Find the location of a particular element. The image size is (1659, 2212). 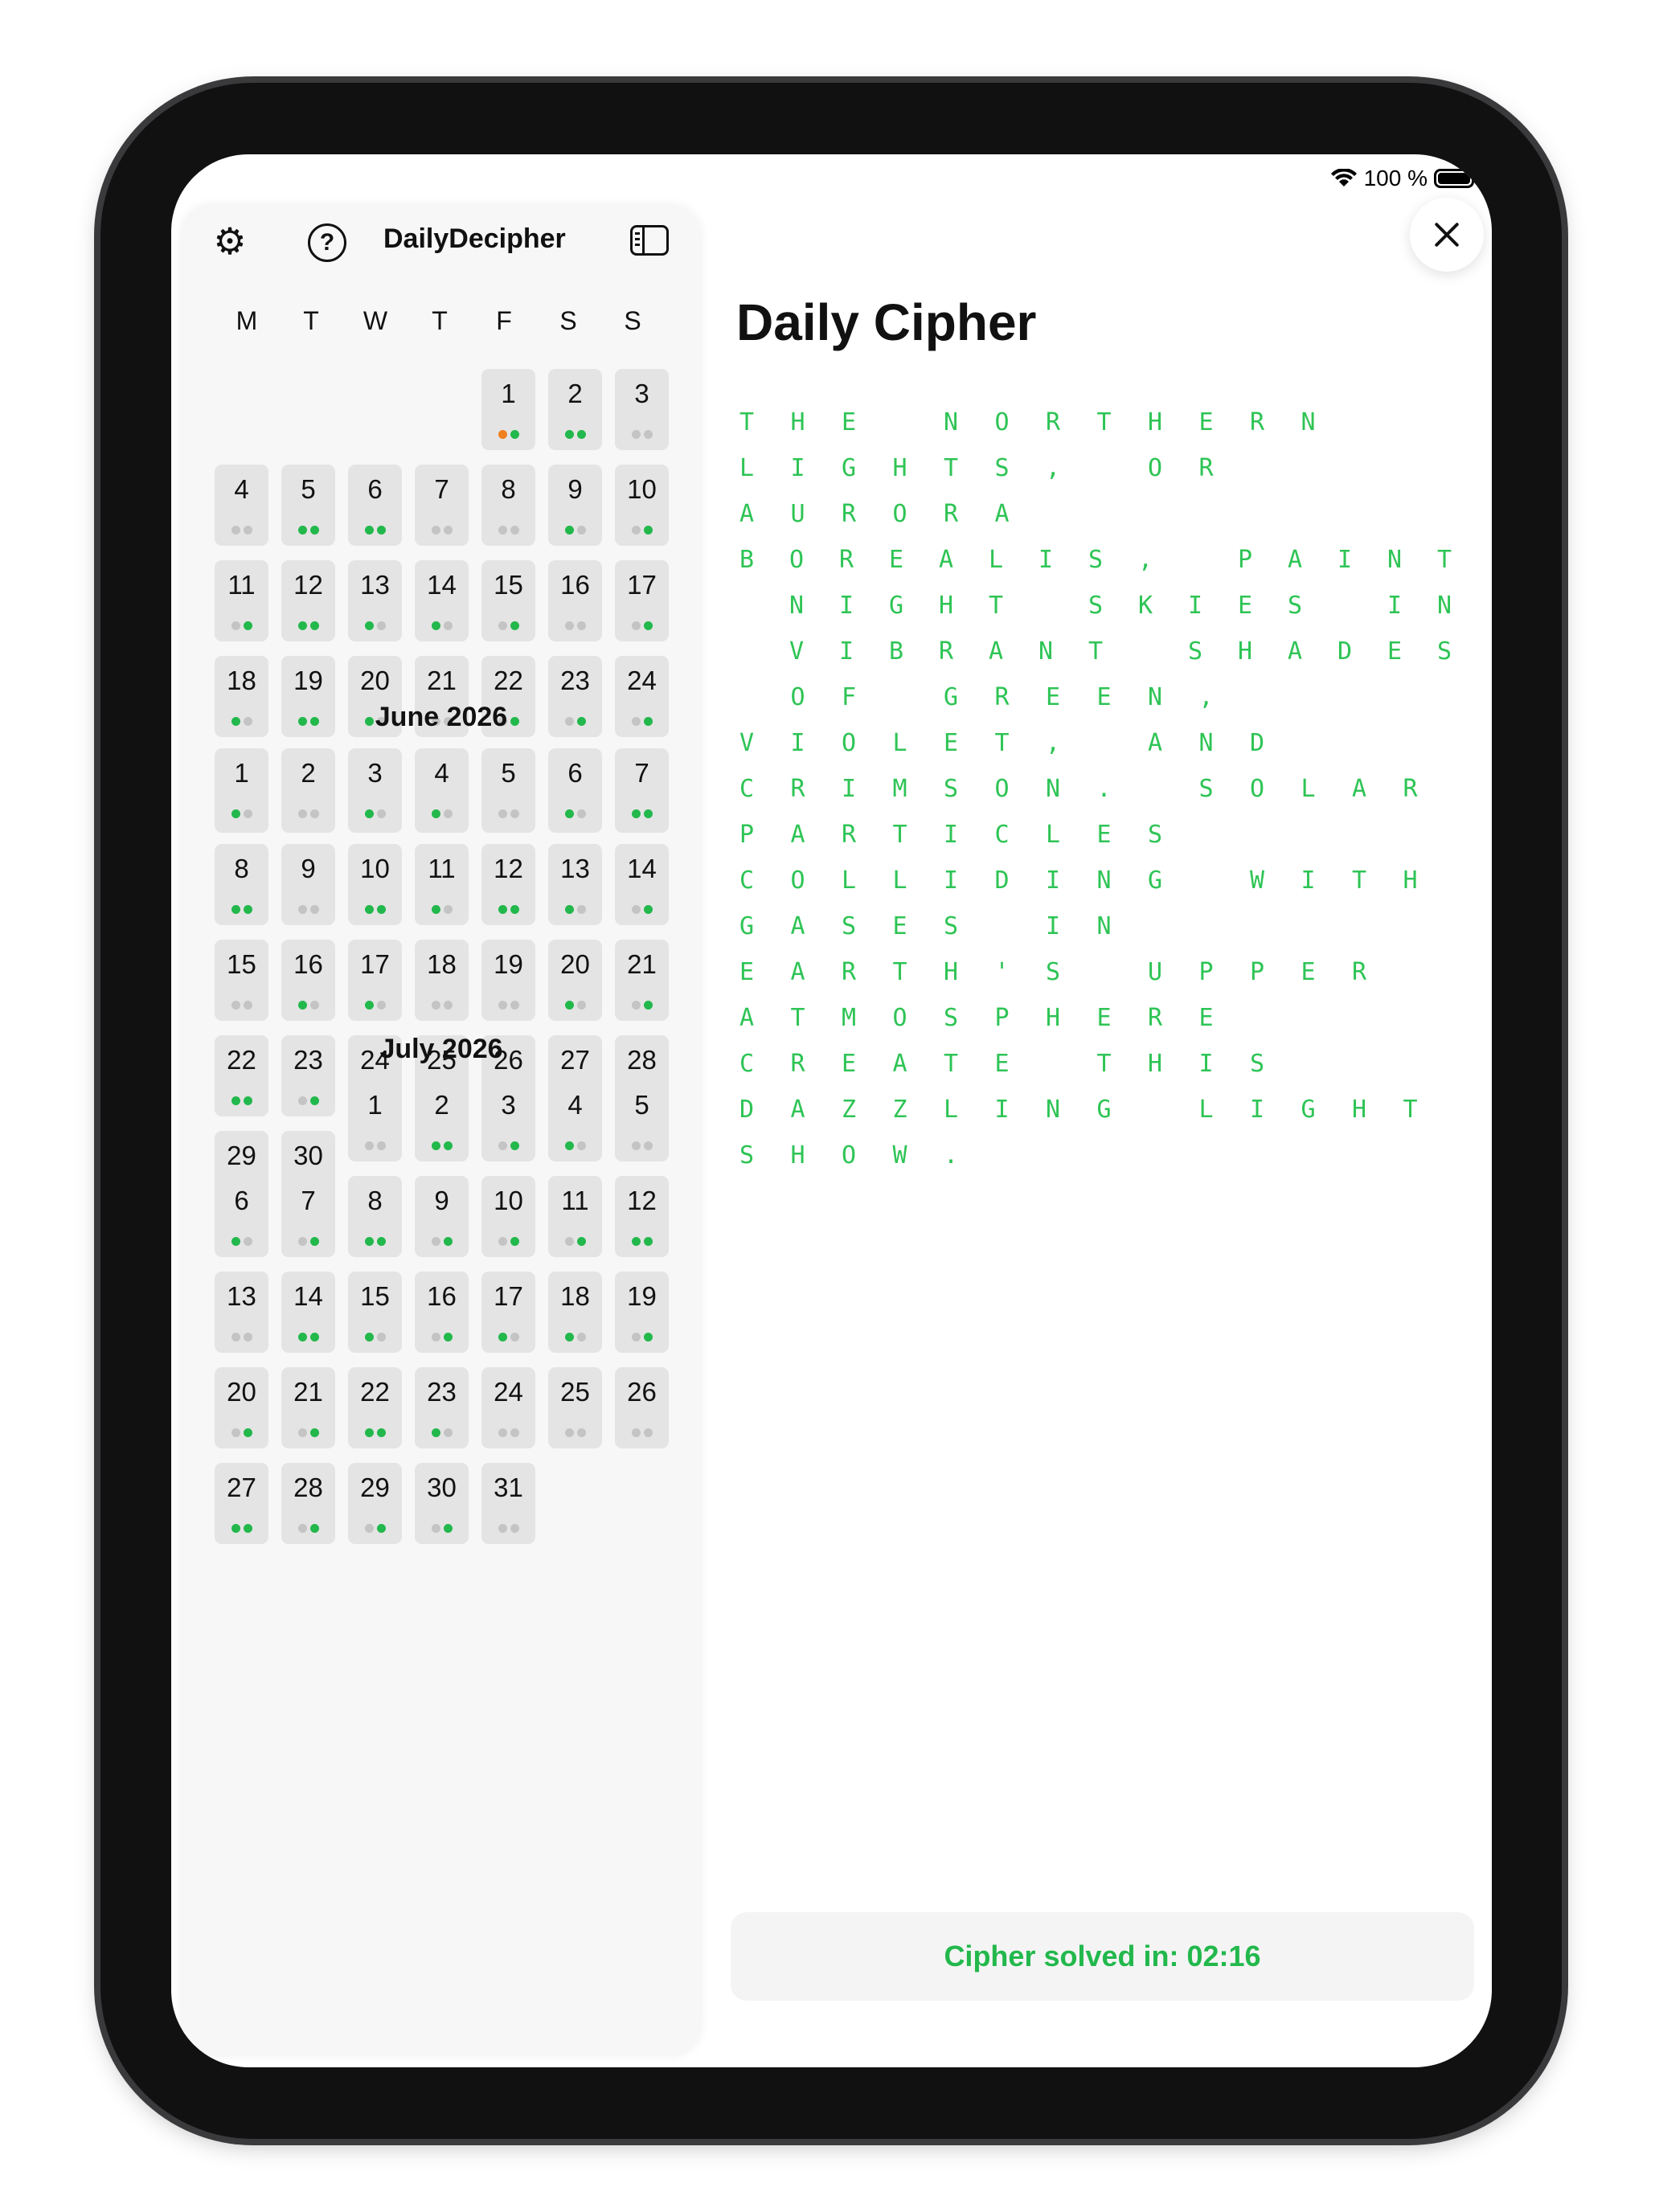

day-cell: 6 is located at coordinates (575, 789).